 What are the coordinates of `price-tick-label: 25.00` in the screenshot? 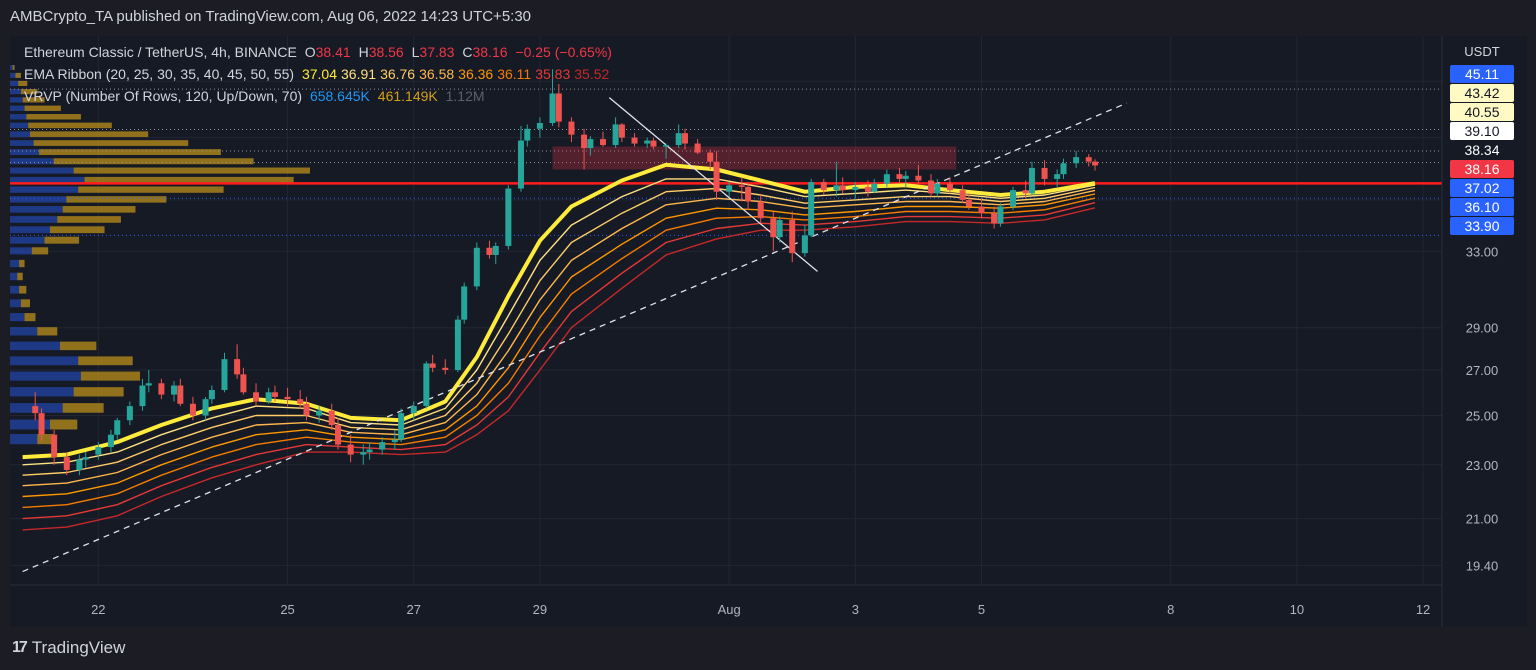 It's located at (1482, 415).